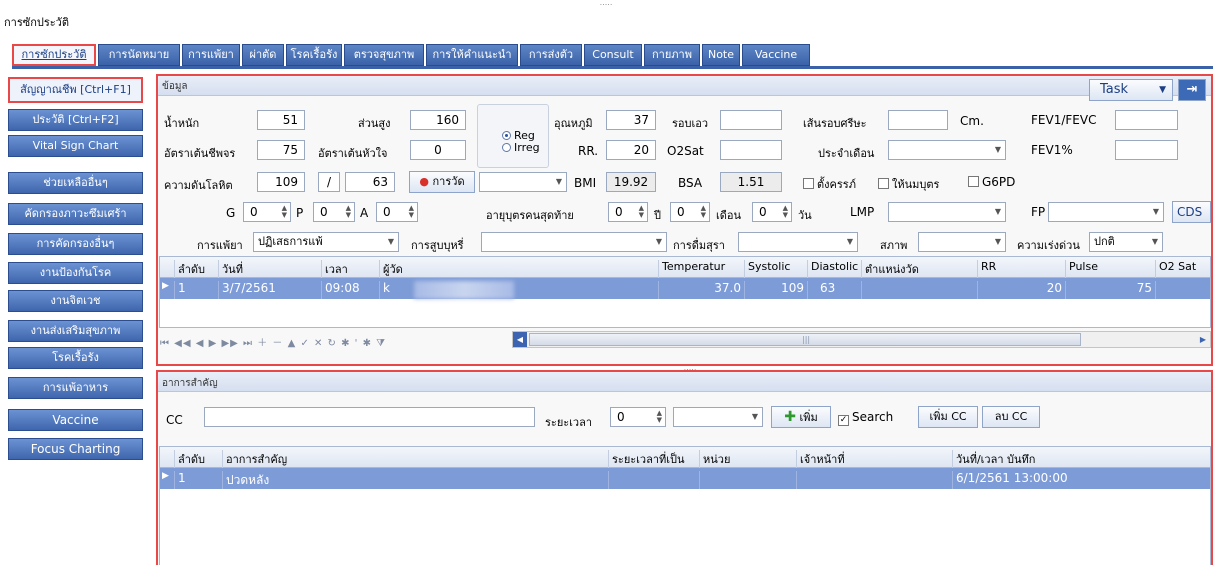  I want to click on duration-unit-select: ▼, so click(718, 417).